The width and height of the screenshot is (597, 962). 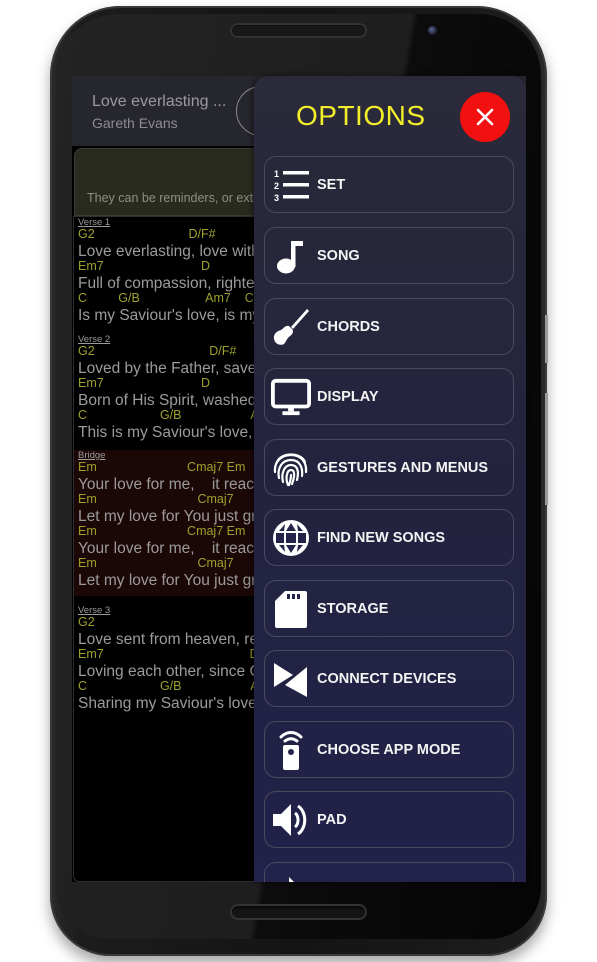 I want to click on sticky-notes-text: They can be reminders, or extra, so click(x=176, y=198).